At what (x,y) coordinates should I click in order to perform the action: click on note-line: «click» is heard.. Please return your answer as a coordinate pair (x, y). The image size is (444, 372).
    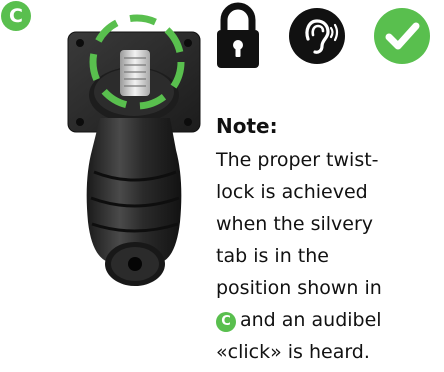
    Looking at the image, I should click on (293, 352).